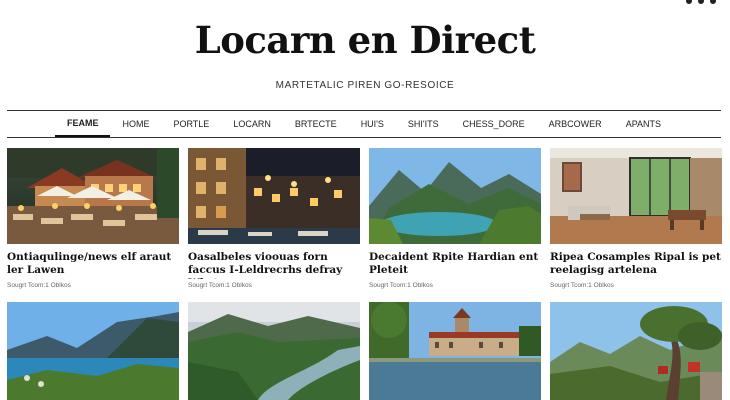 This screenshot has height=400, width=730. I want to click on article-image-mountain-lake, so click(455, 196).